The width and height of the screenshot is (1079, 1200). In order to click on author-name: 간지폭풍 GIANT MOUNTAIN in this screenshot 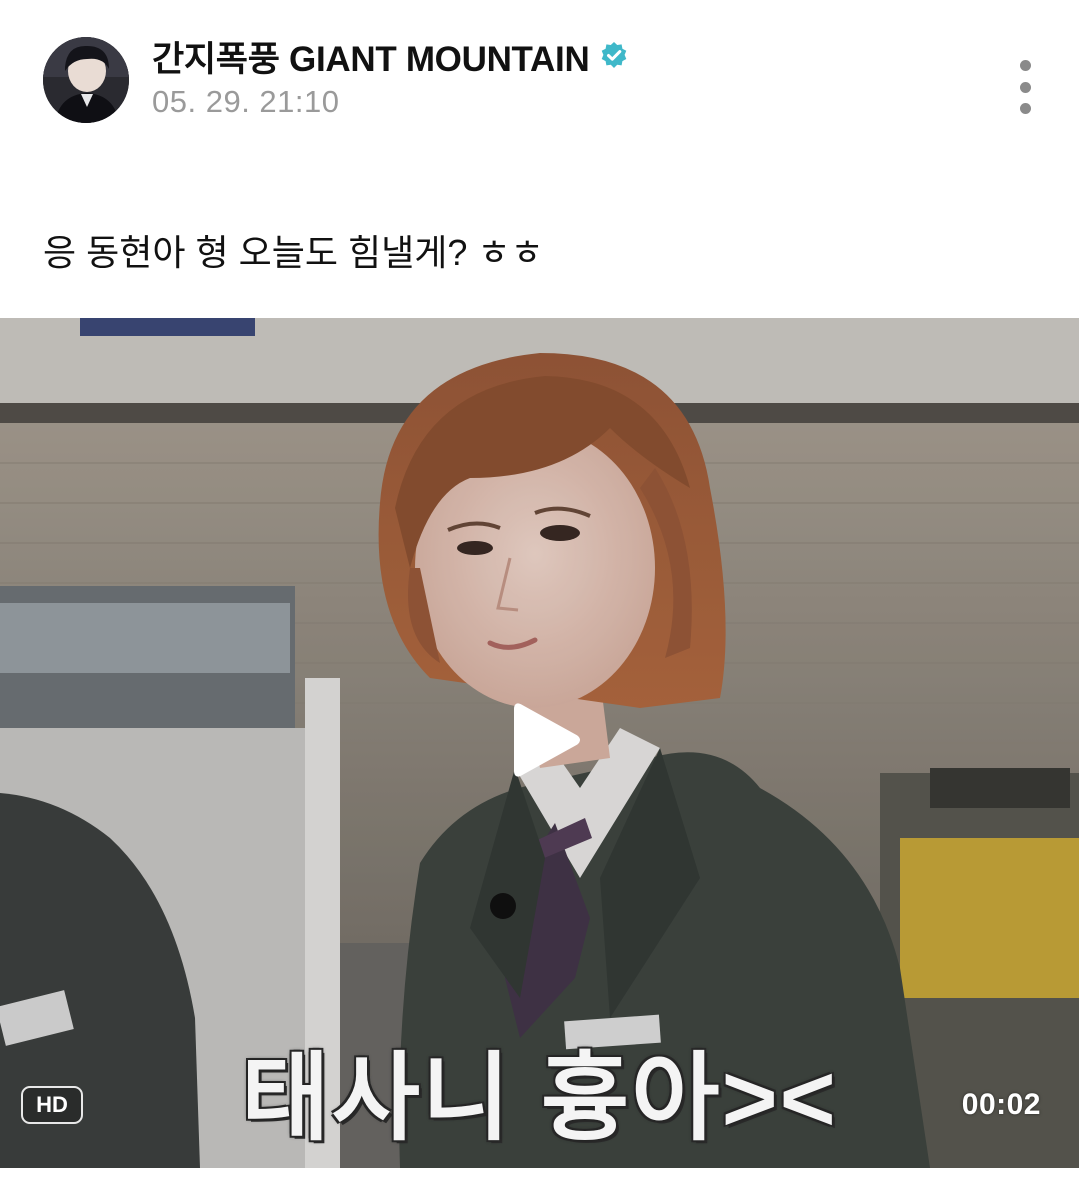, I will do `click(371, 56)`.